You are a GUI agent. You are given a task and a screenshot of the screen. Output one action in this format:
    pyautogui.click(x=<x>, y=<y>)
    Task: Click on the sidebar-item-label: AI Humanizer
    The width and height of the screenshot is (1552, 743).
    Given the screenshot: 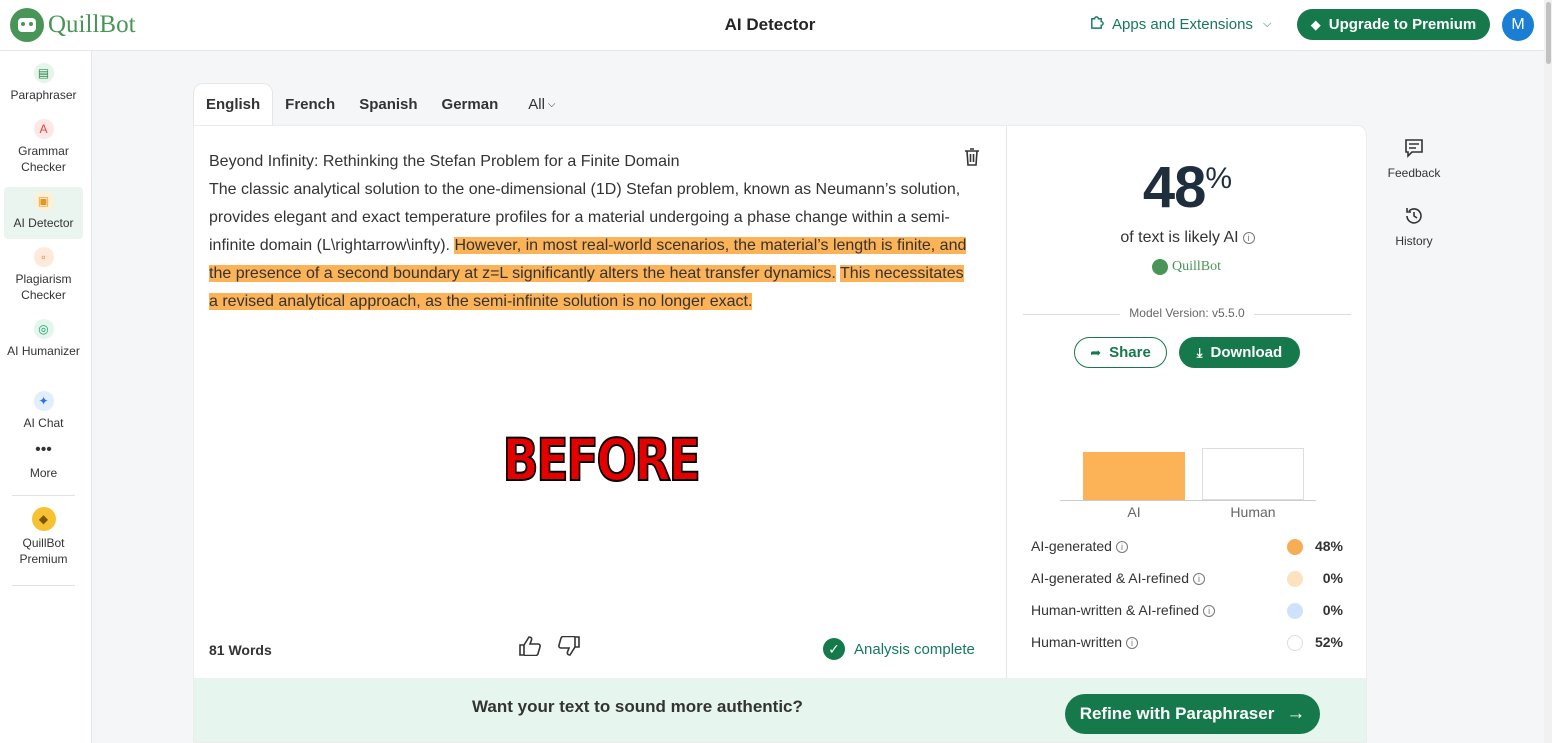 What is the action you would take?
    pyautogui.click(x=43, y=351)
    